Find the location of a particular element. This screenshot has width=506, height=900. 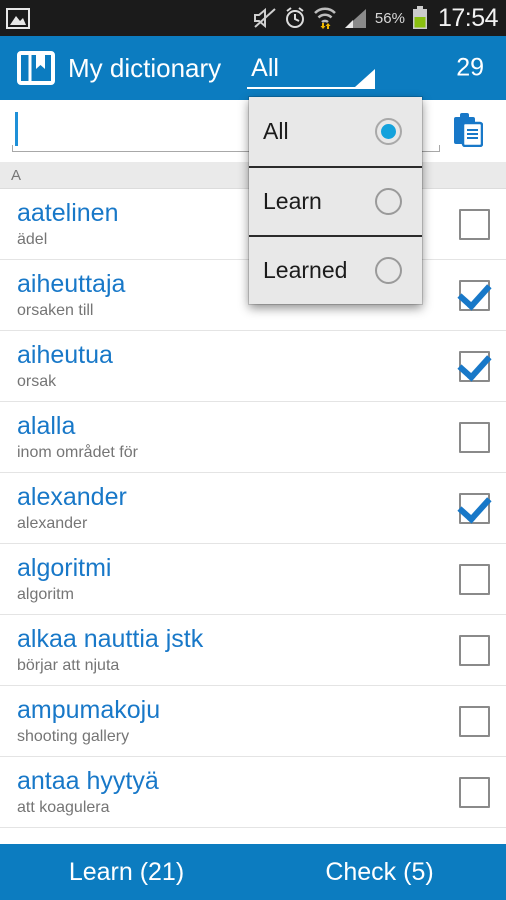

table-row: antaa hyytyä att koagulera is located at coordinates (253, 792).